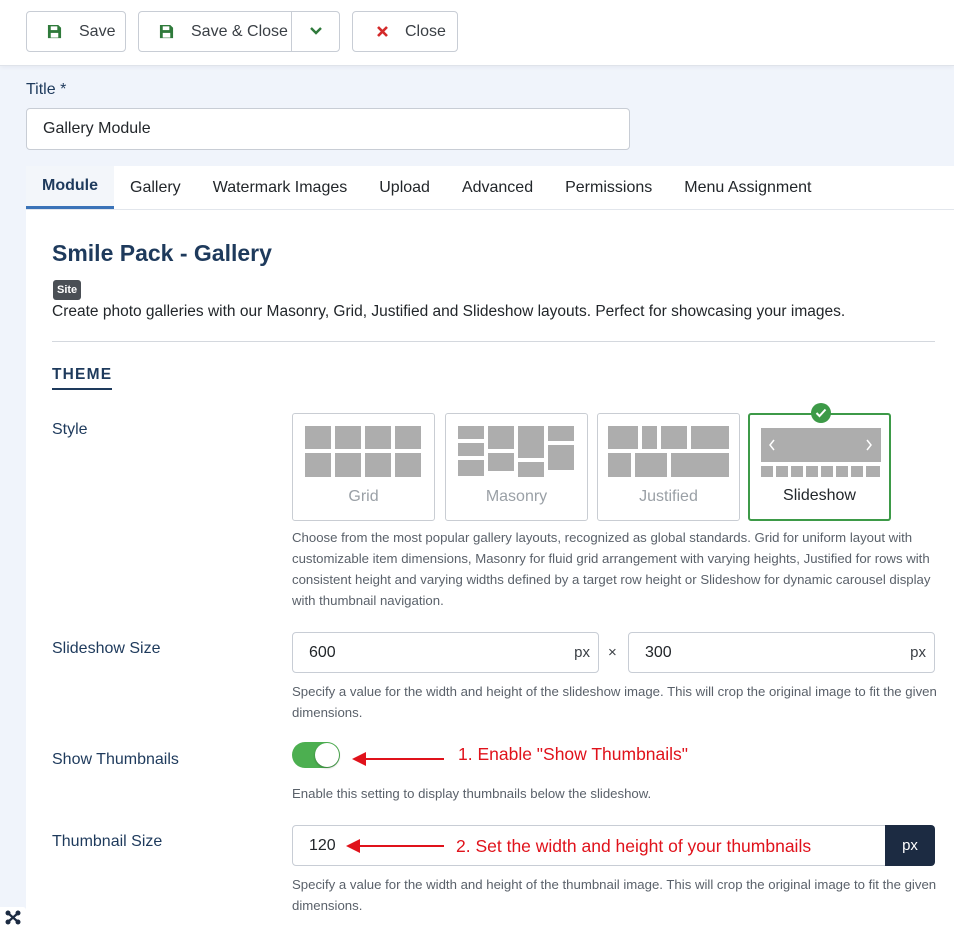 This screenshot has width=954, height=926. What do you see at coordinates (477, 33) in the screenshot?
I see `toolbar: Save Save & Close Close` at bounding box center [477, 33].